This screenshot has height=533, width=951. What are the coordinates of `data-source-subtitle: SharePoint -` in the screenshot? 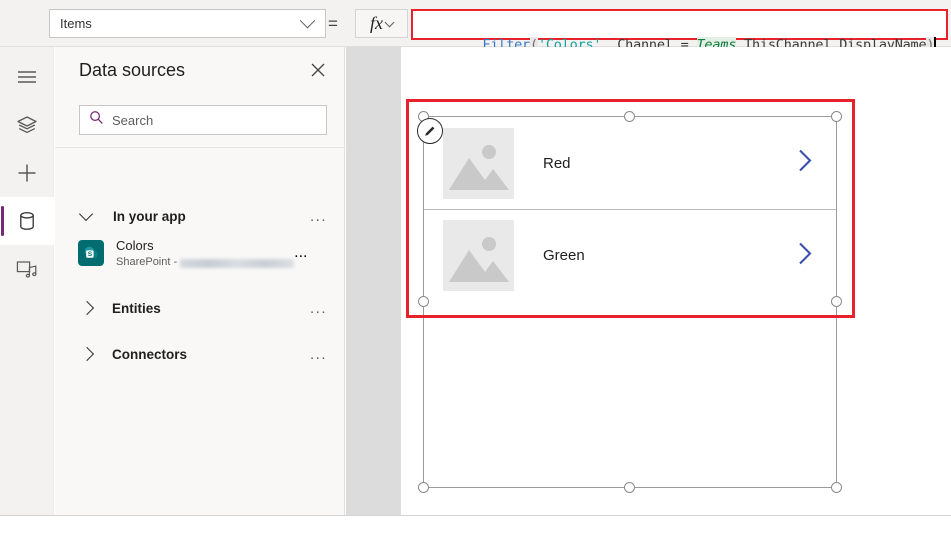 It's located at (205, 263).